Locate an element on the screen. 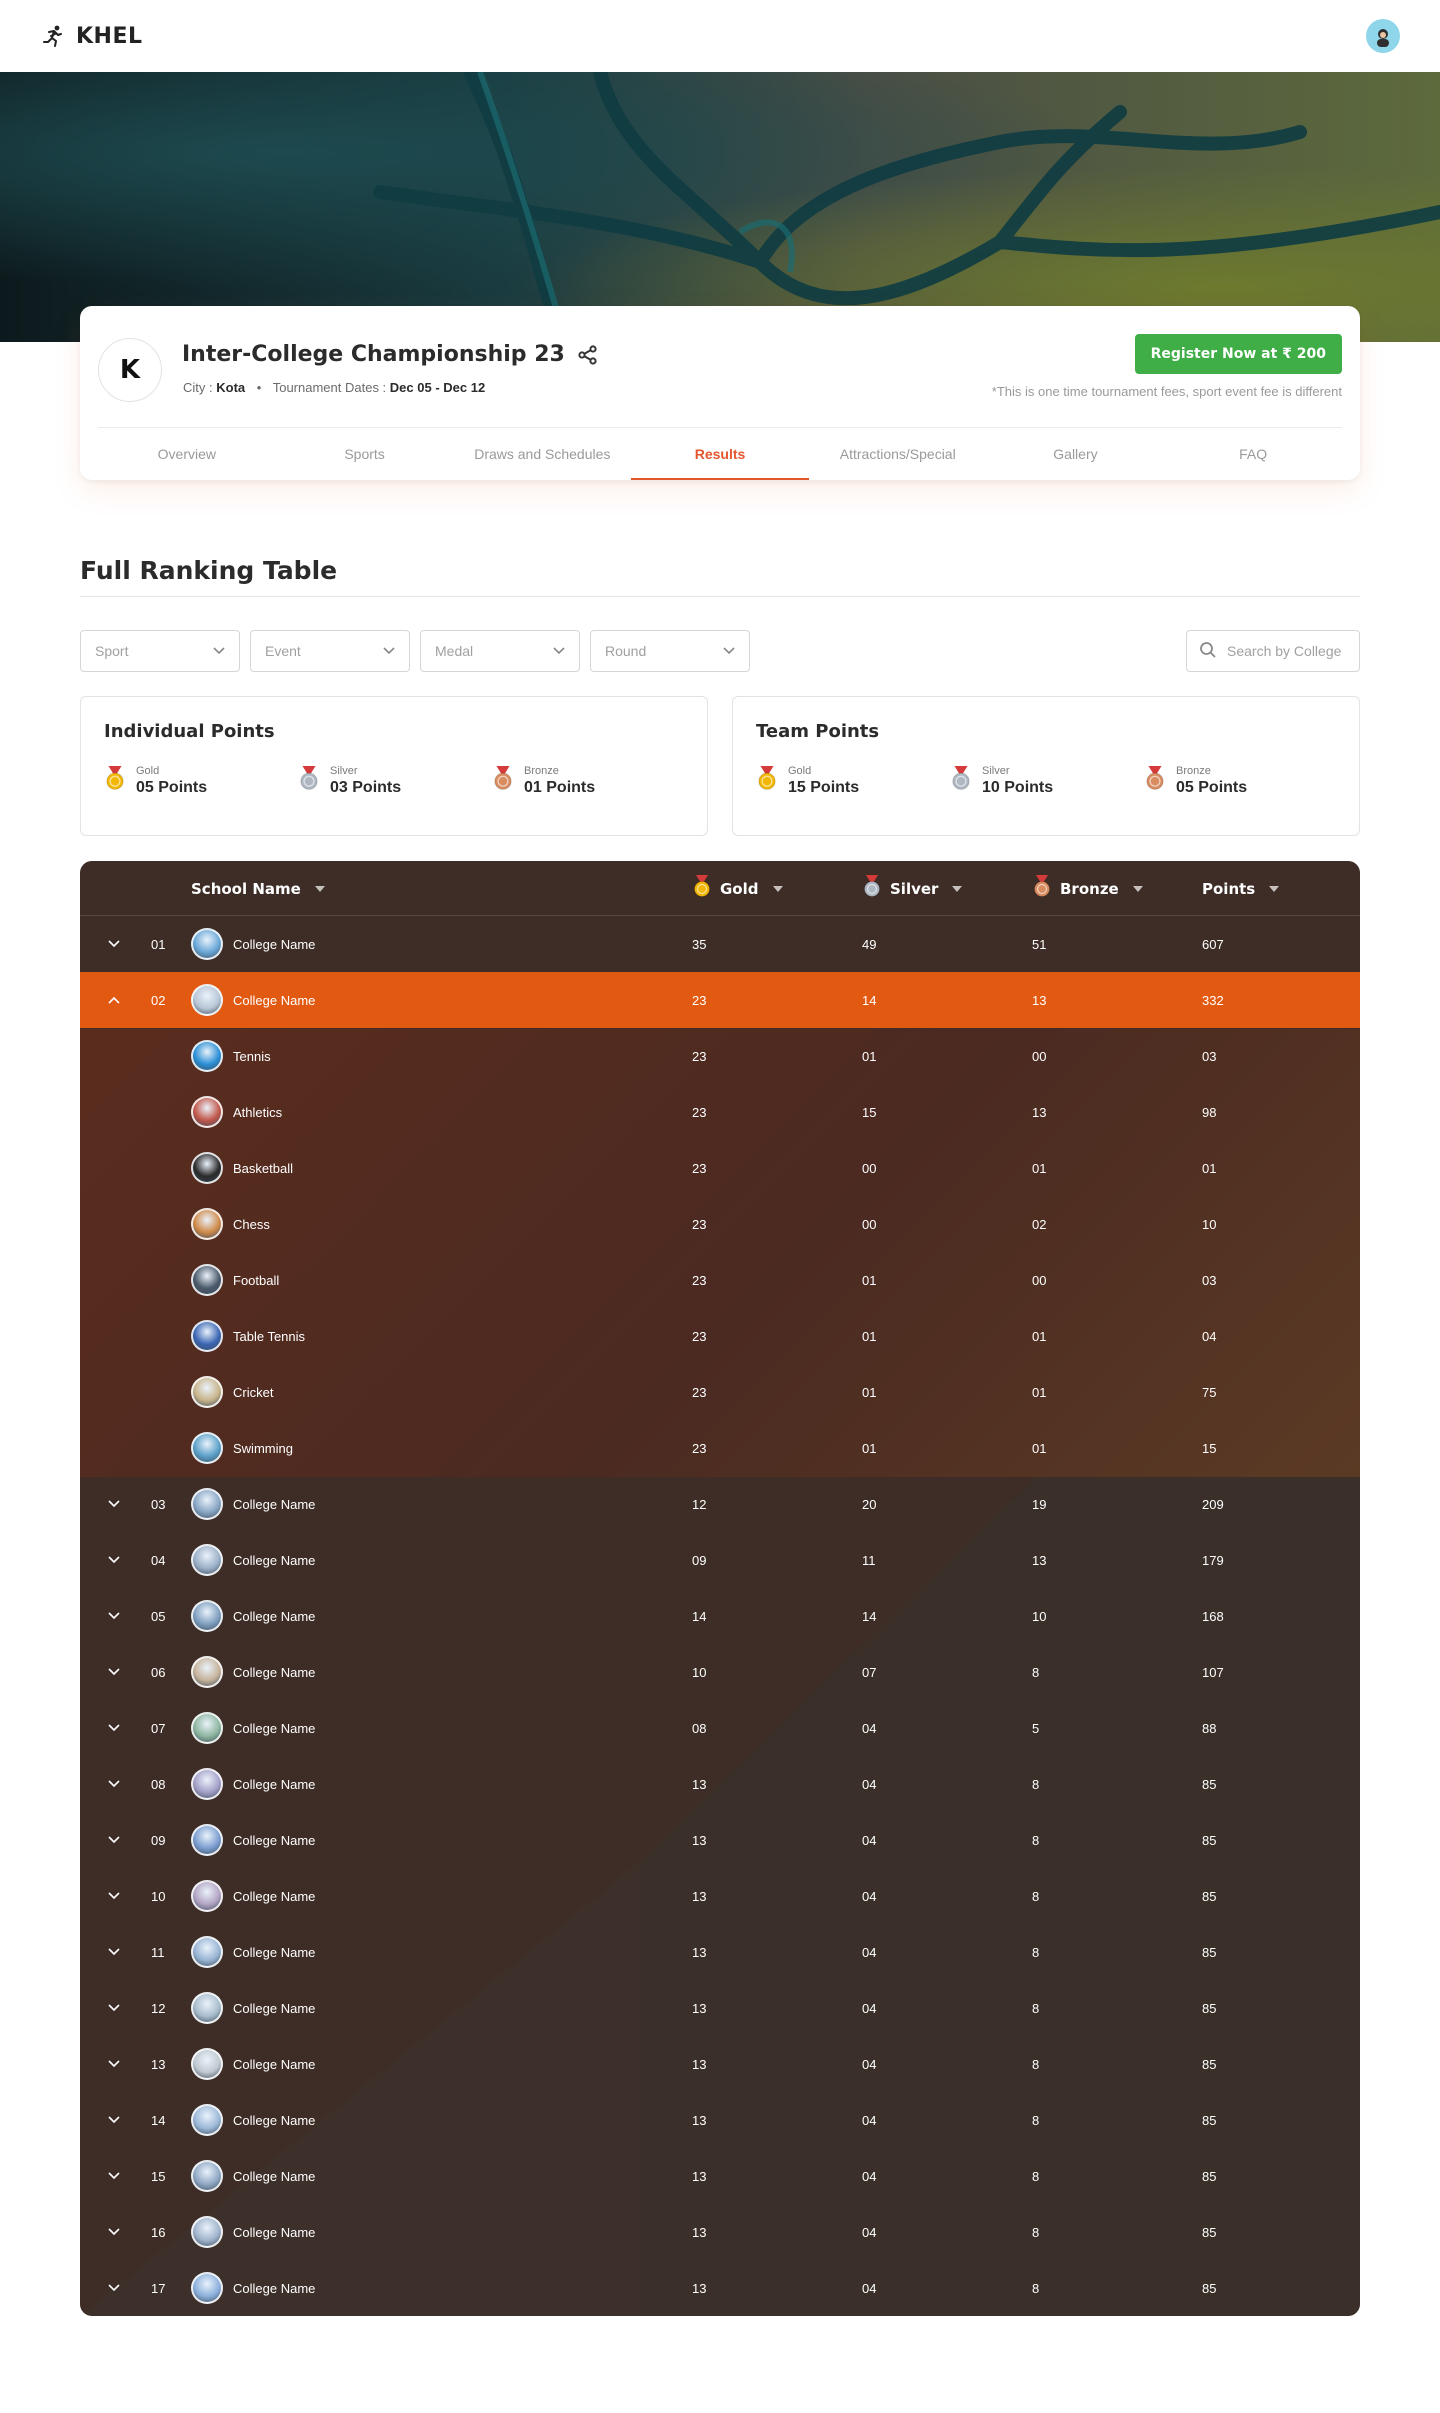 This screenshot has height=2413, width=1440. share-icon is located at coordinates (588, 355).